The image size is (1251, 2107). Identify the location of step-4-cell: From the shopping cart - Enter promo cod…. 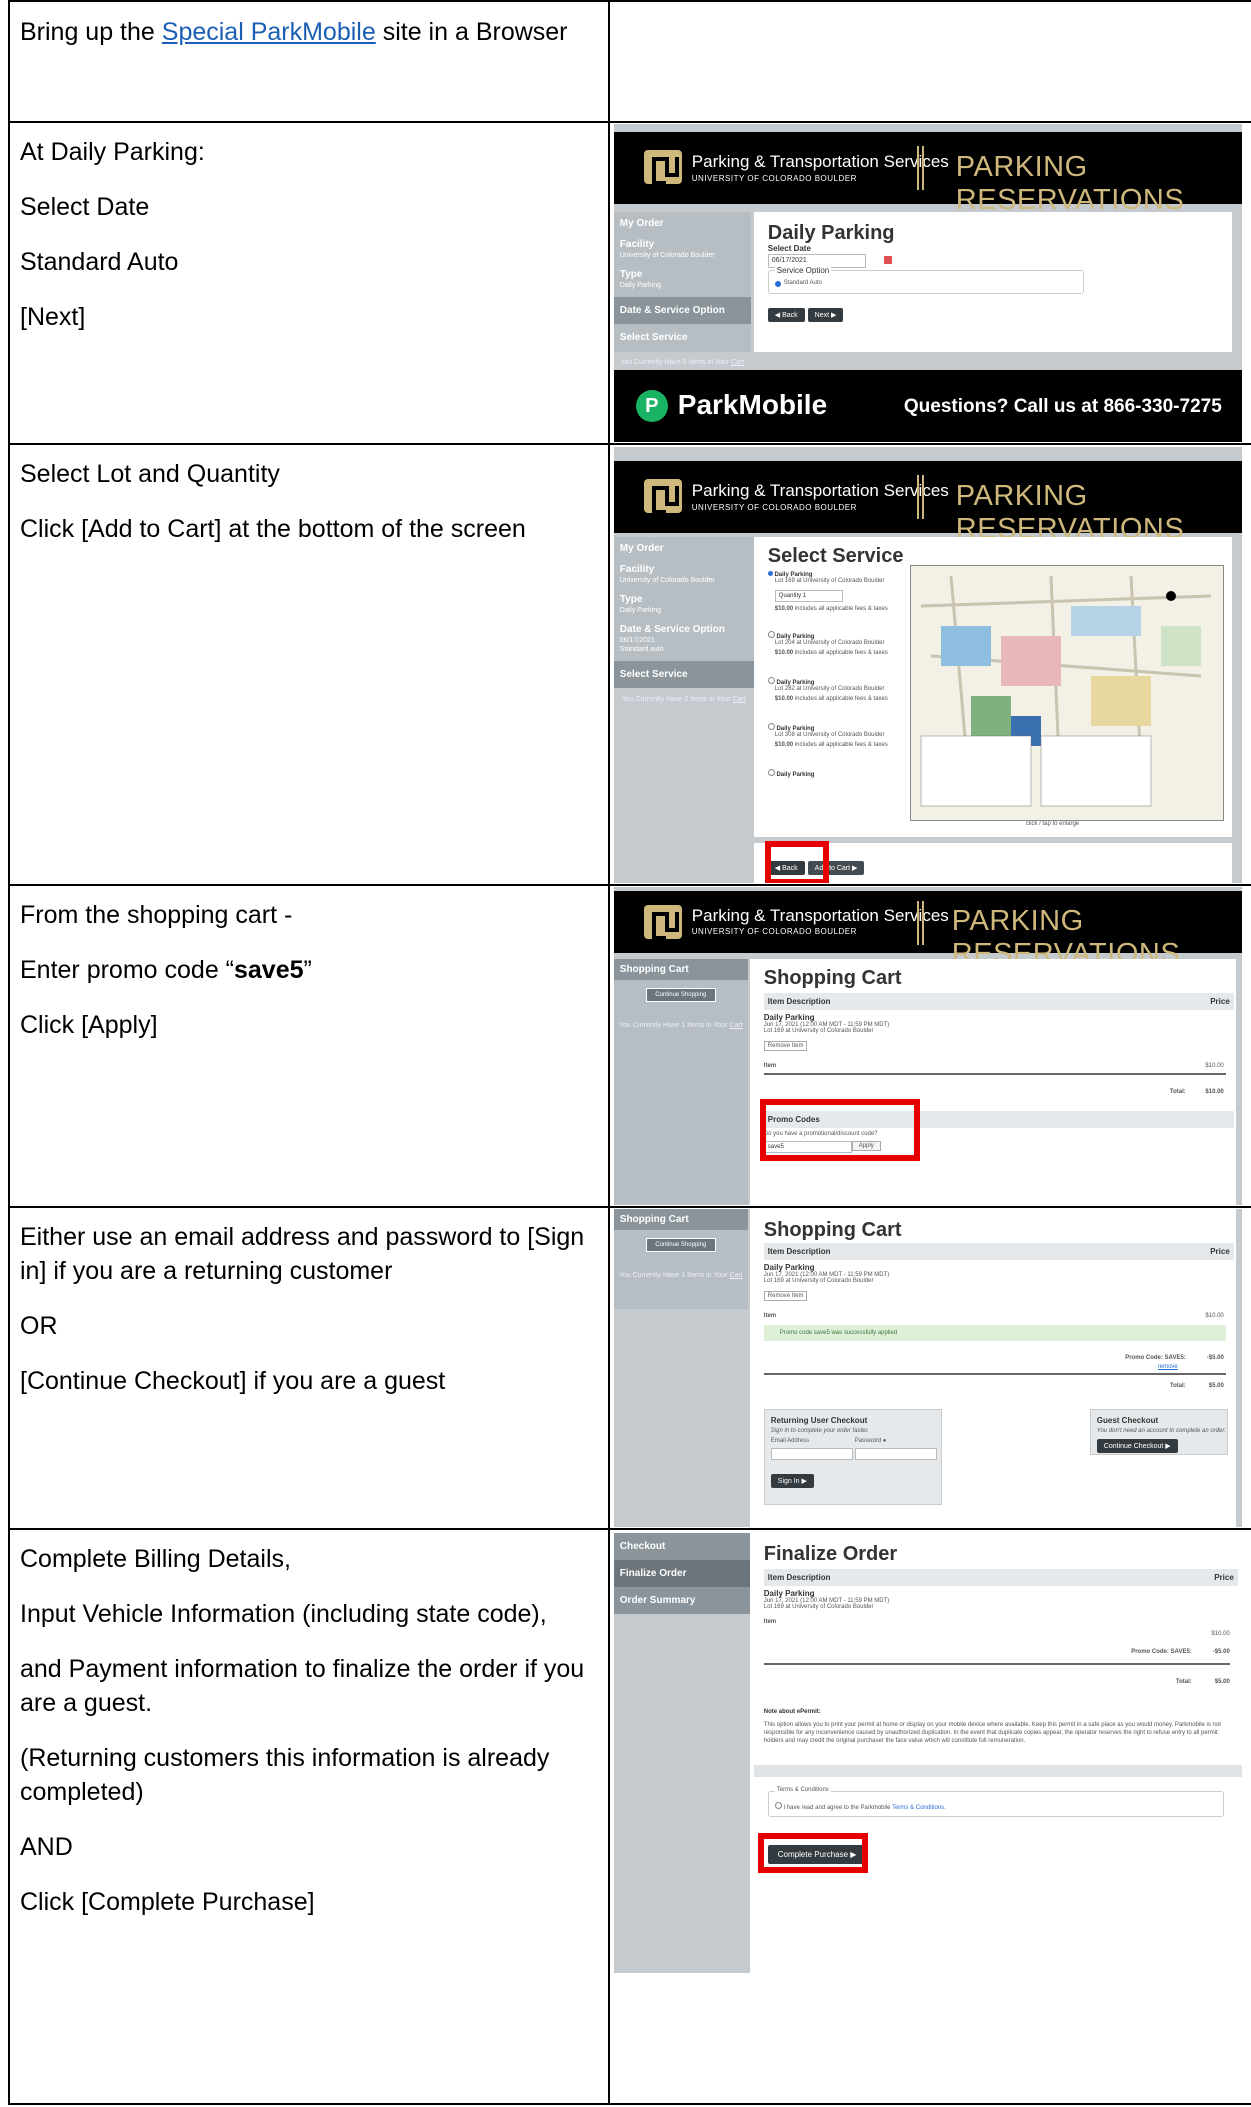
(309, 1046).